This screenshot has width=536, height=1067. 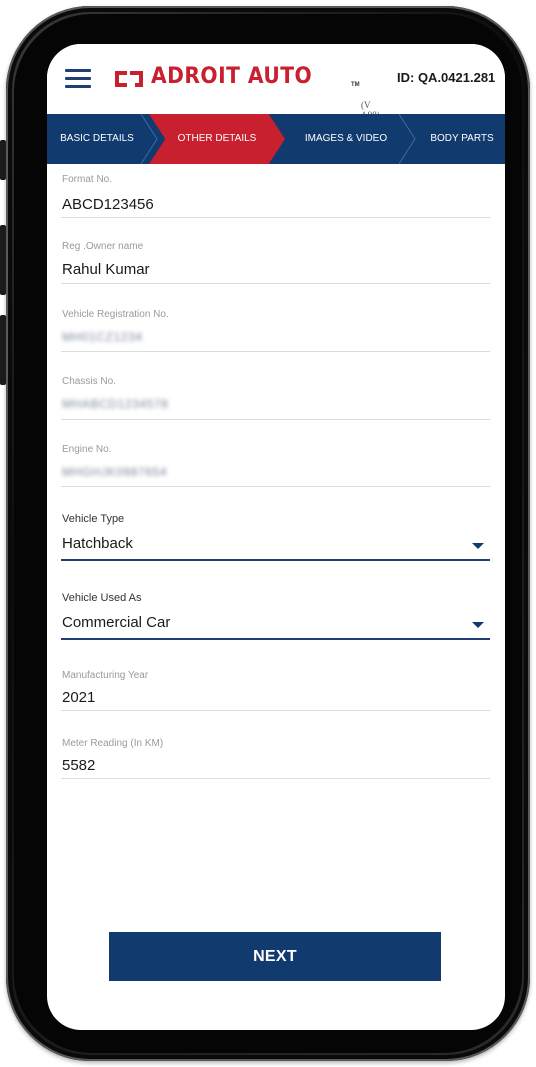 What do you see at coordinates (87, 179) in the screenshot?
I see `field-label: Format No.` at bounding box center [87, 179].